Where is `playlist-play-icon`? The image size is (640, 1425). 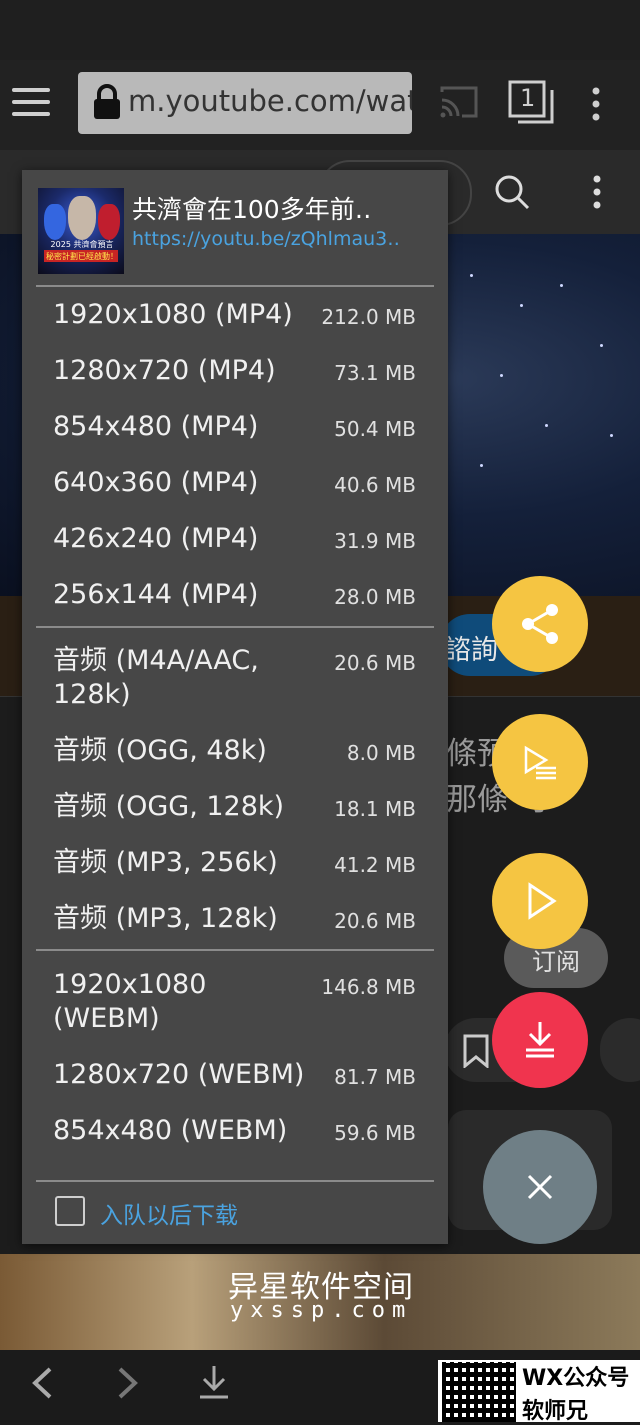
playlist-play-icon is located at coordinates (540, 762).